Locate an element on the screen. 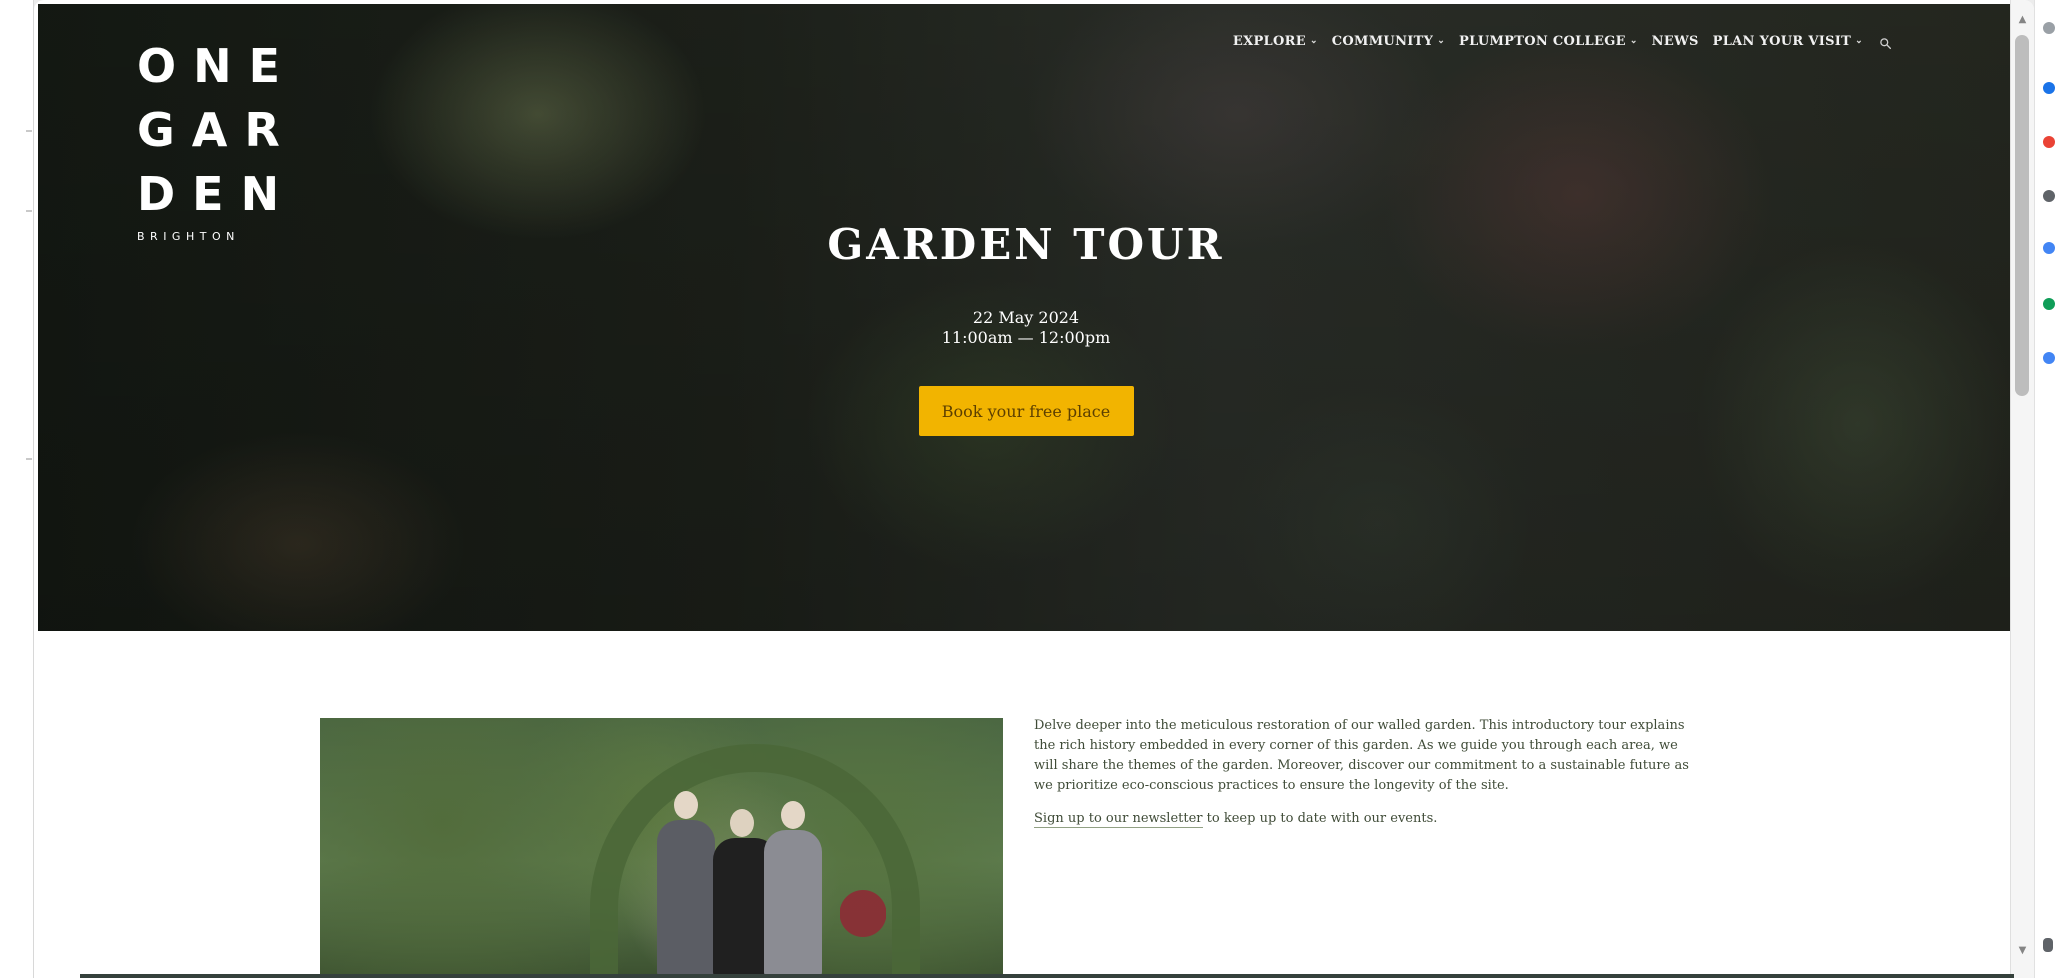 The width and height of the screenshot is (2062, 978). nav-news-label: NEWS is located at coordinates (1675, 41).